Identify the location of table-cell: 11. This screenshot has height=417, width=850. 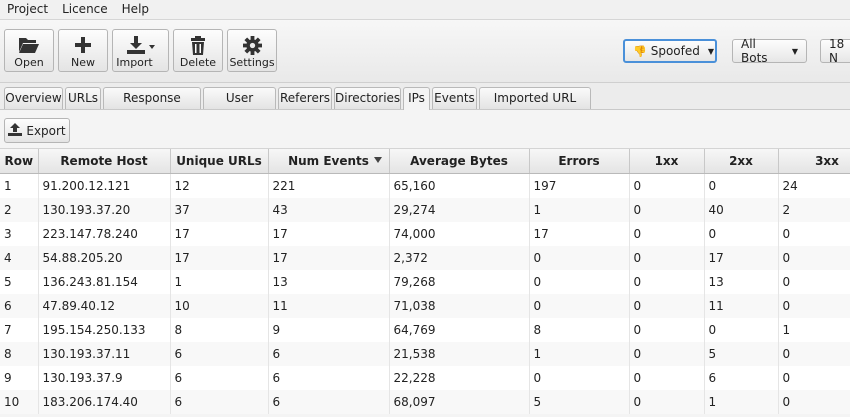
(329, 306).